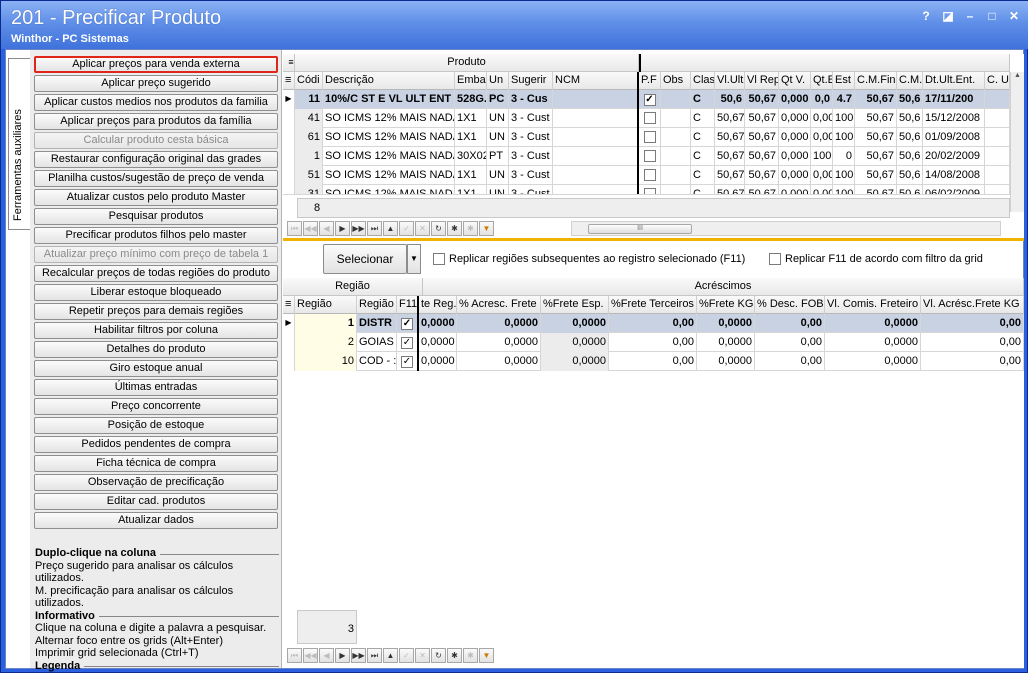 The height and width of the screenshot is (673, 1028). Describe the element at coordinates (407, 343) in the screenshot. I see `f11-checkbox: ✓` at that location.